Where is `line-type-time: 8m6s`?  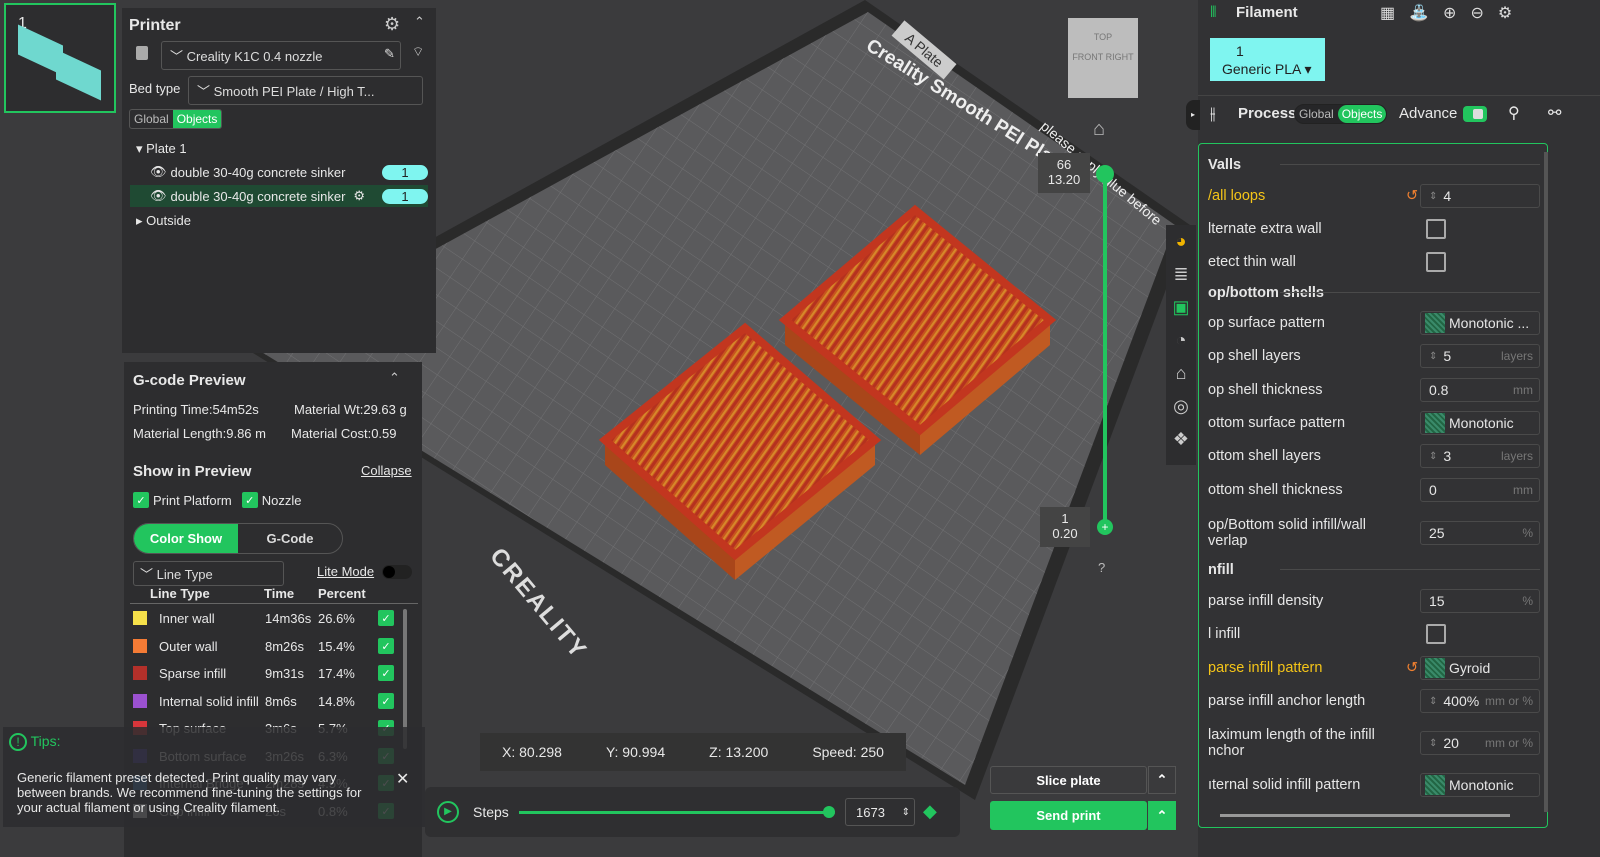 line-type-time: 8m6s is located at coordinates (281, 701).